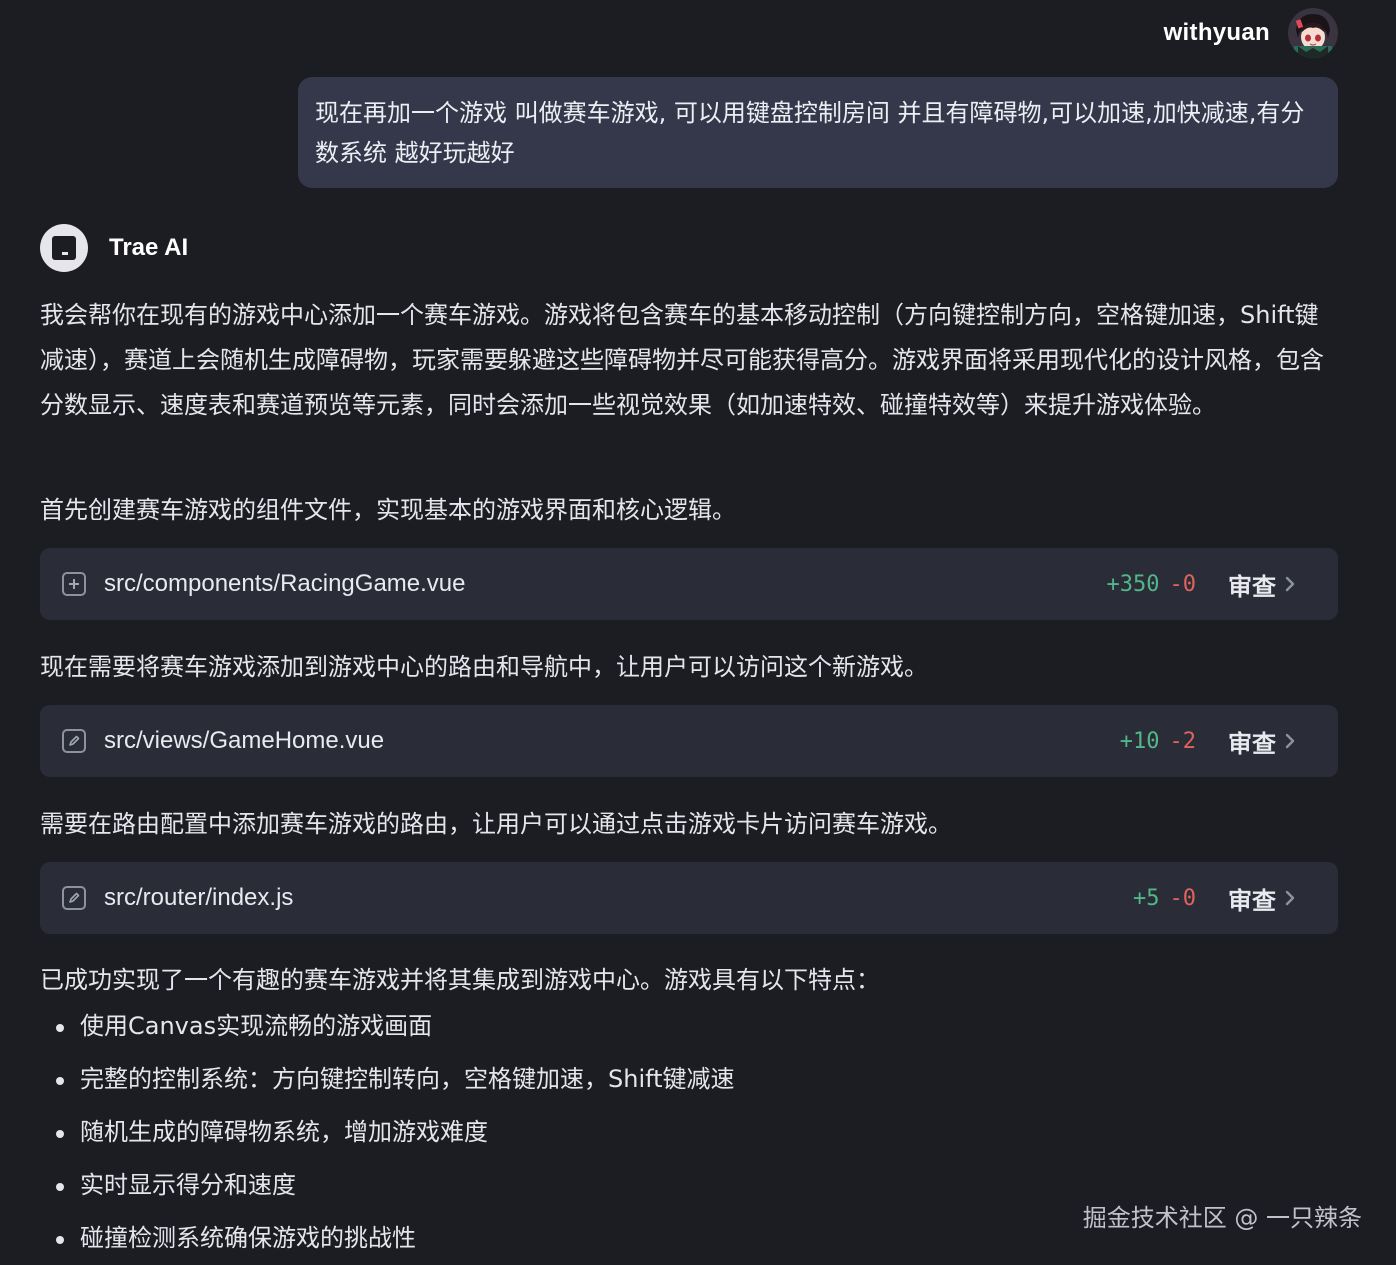 This screenshot has height=1265, width=1396. I want to click on assistant-summary: 已成功实现了一个有趣的赛车游戏并将其集成到游戏中心。游戏具有以下特点：, so click(460, 980).